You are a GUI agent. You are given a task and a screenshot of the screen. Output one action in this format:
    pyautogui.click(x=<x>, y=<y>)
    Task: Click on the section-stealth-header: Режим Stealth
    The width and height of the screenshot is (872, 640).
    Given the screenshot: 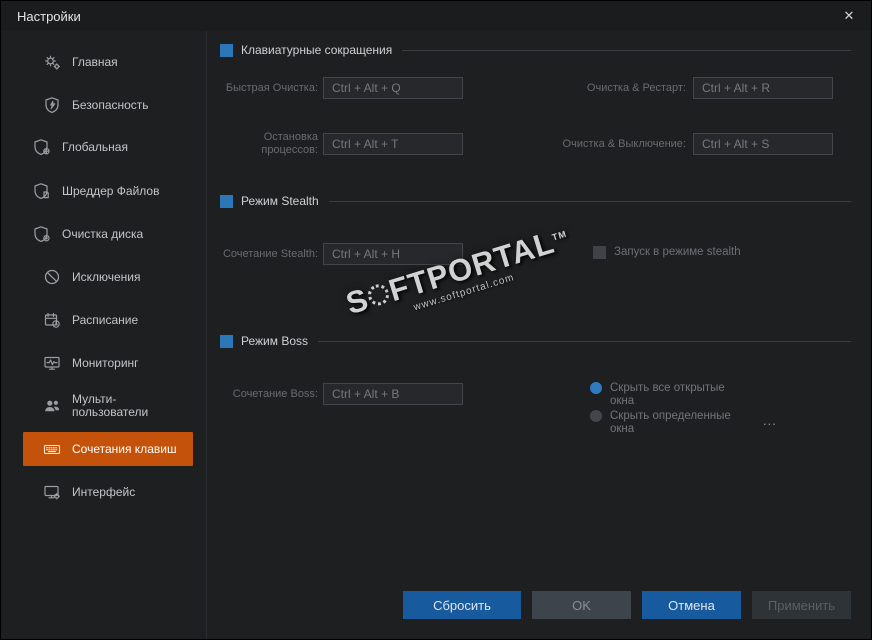 What is the action you would take?
    pyautogui.click(x=535, y=201)
    